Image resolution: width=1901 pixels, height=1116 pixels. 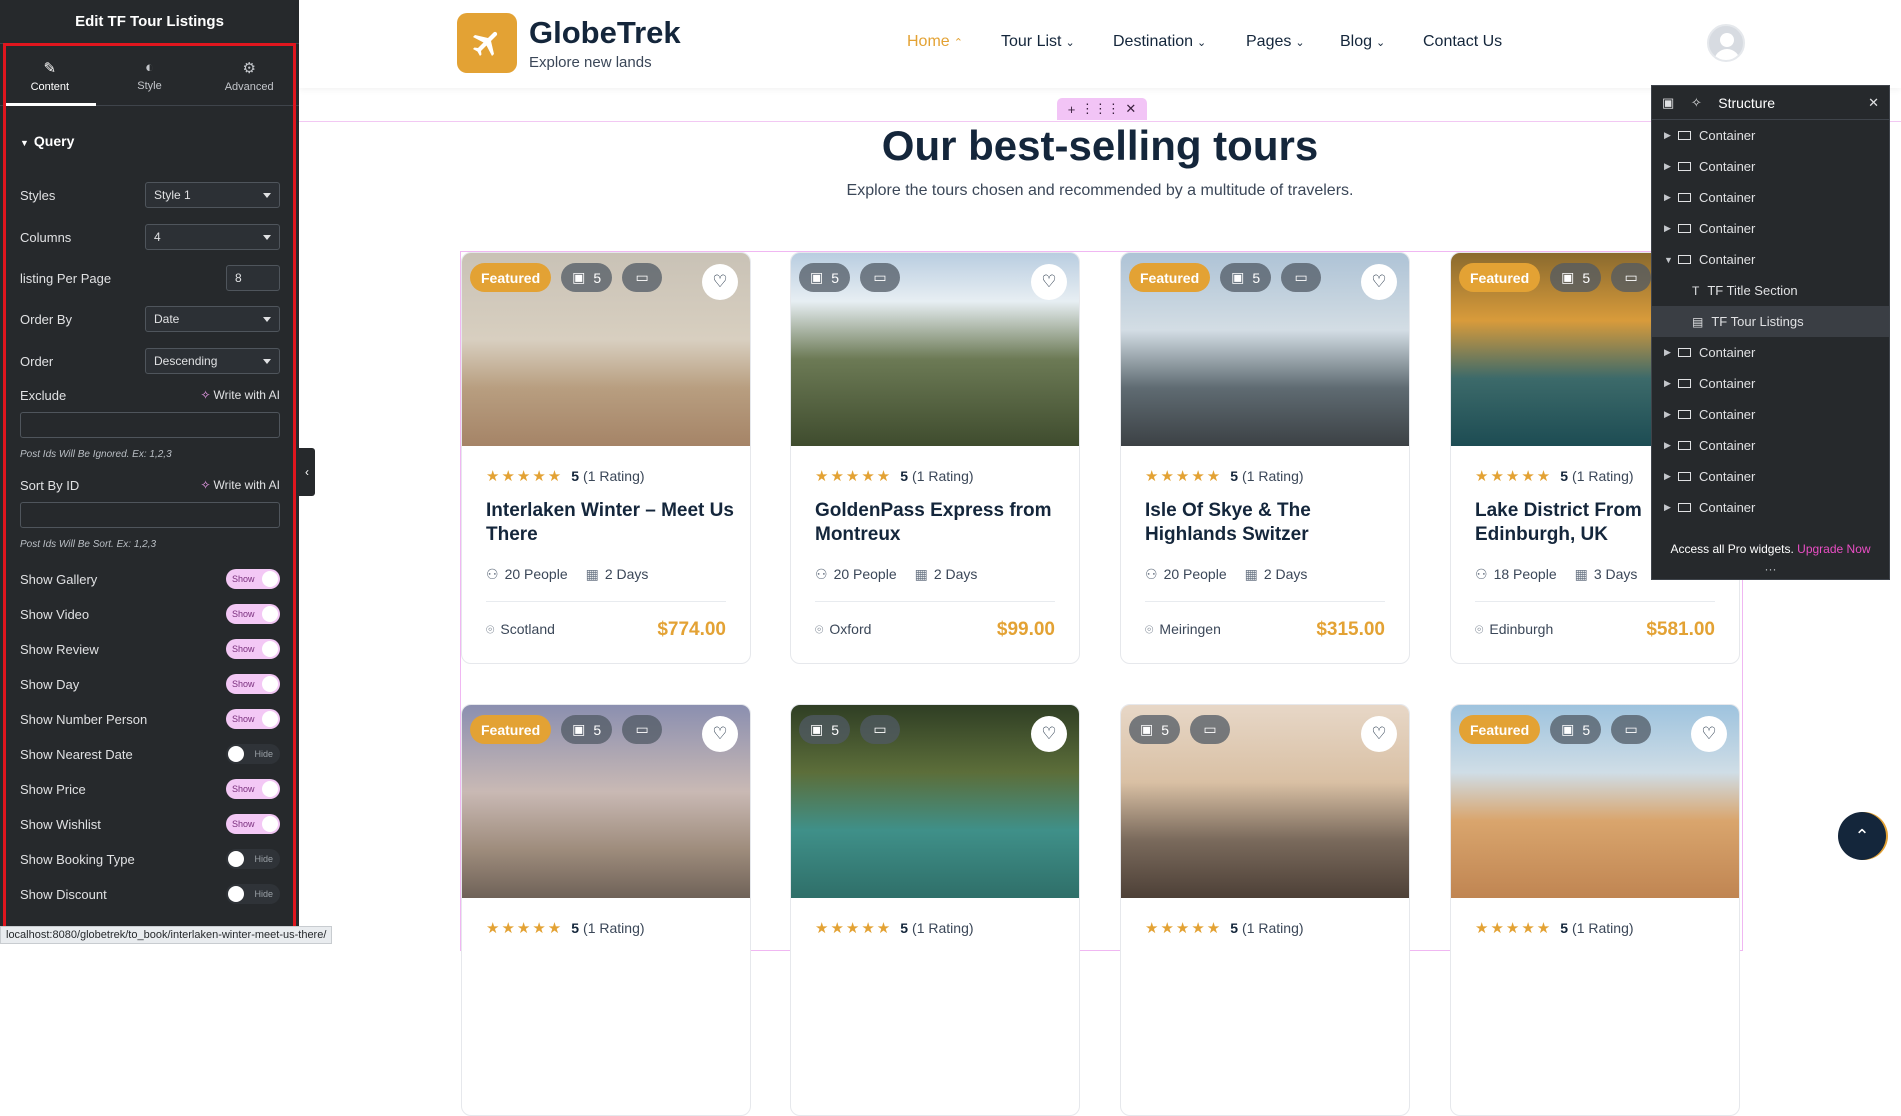 What do you see at coordinates (1072, 109) in the screenshot?
I see `add-icon: +` at bounding box center [1072, 109].